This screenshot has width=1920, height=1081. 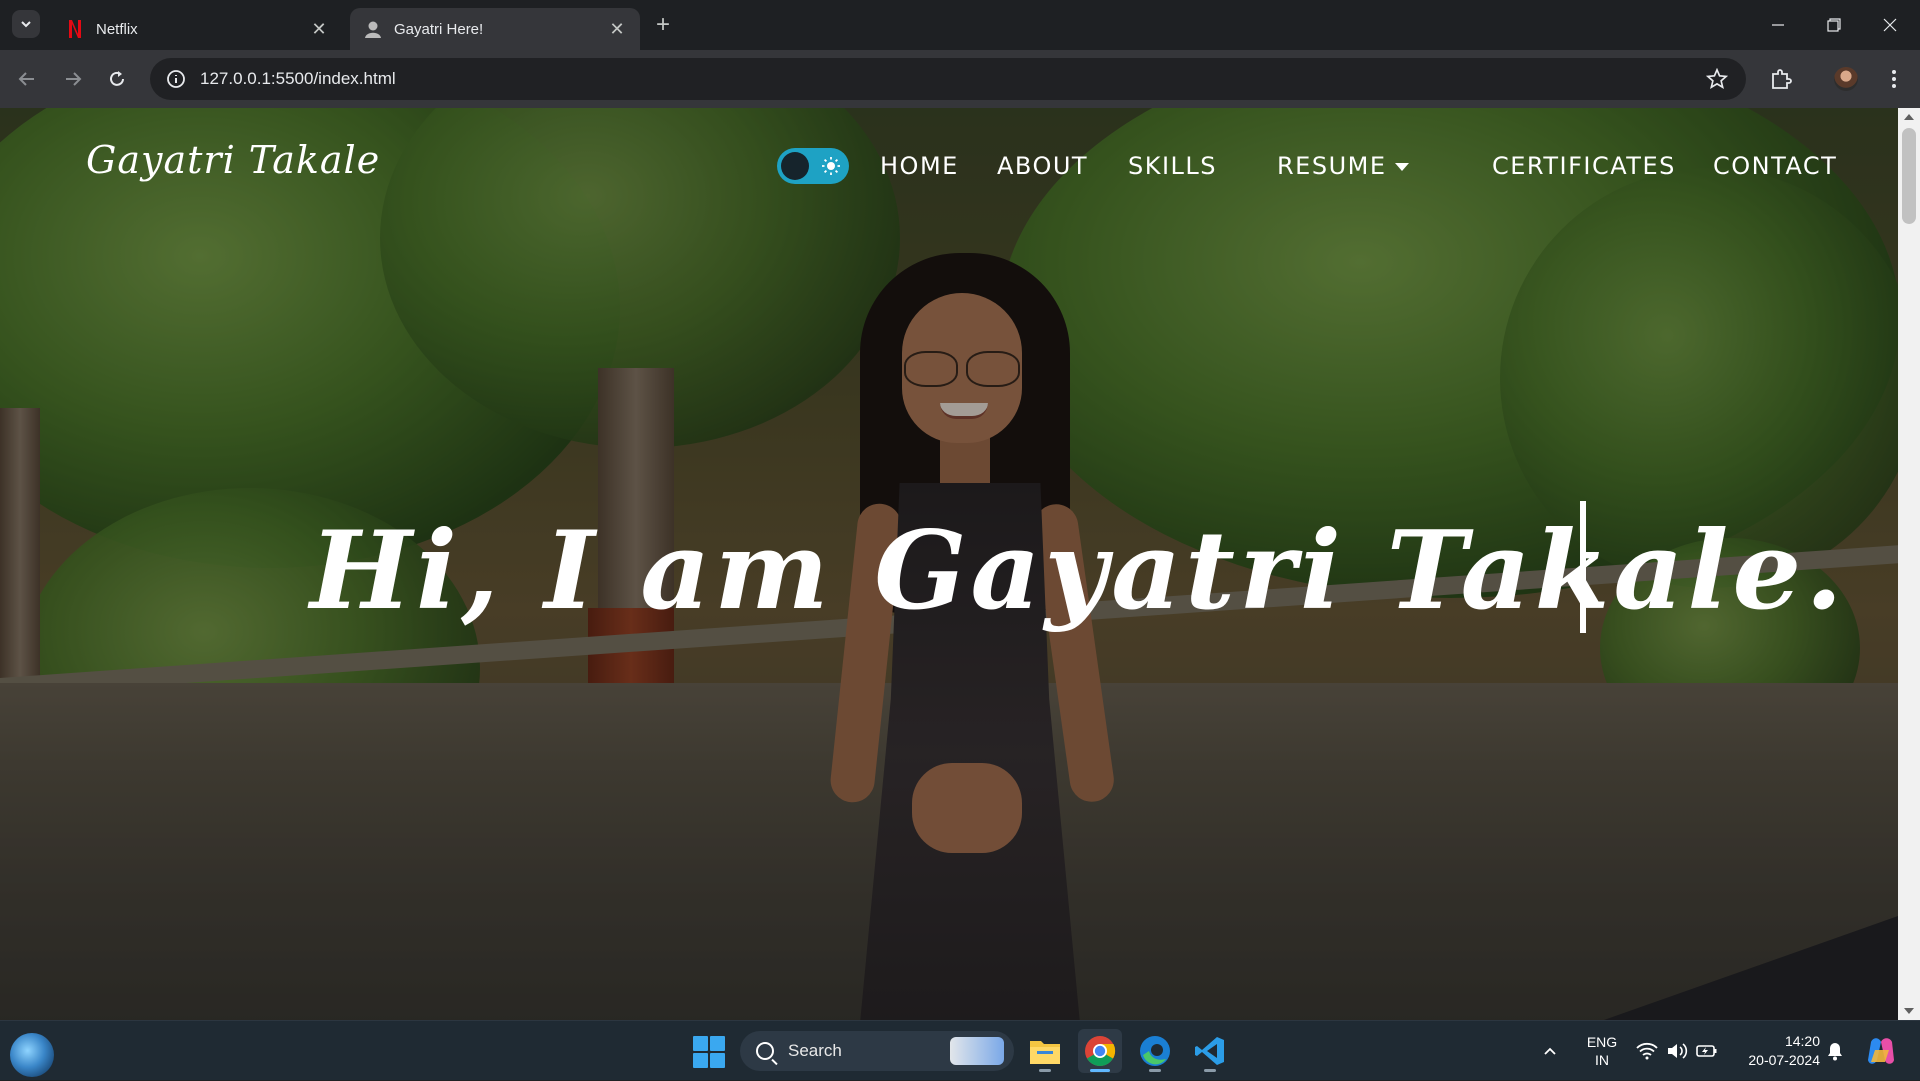 I want to click on volume-icon, so click(x=1678, y=1051).